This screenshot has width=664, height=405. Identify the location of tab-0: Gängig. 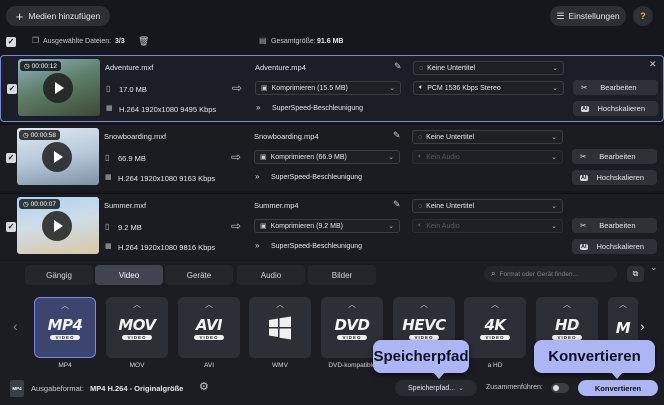
(59, 275).